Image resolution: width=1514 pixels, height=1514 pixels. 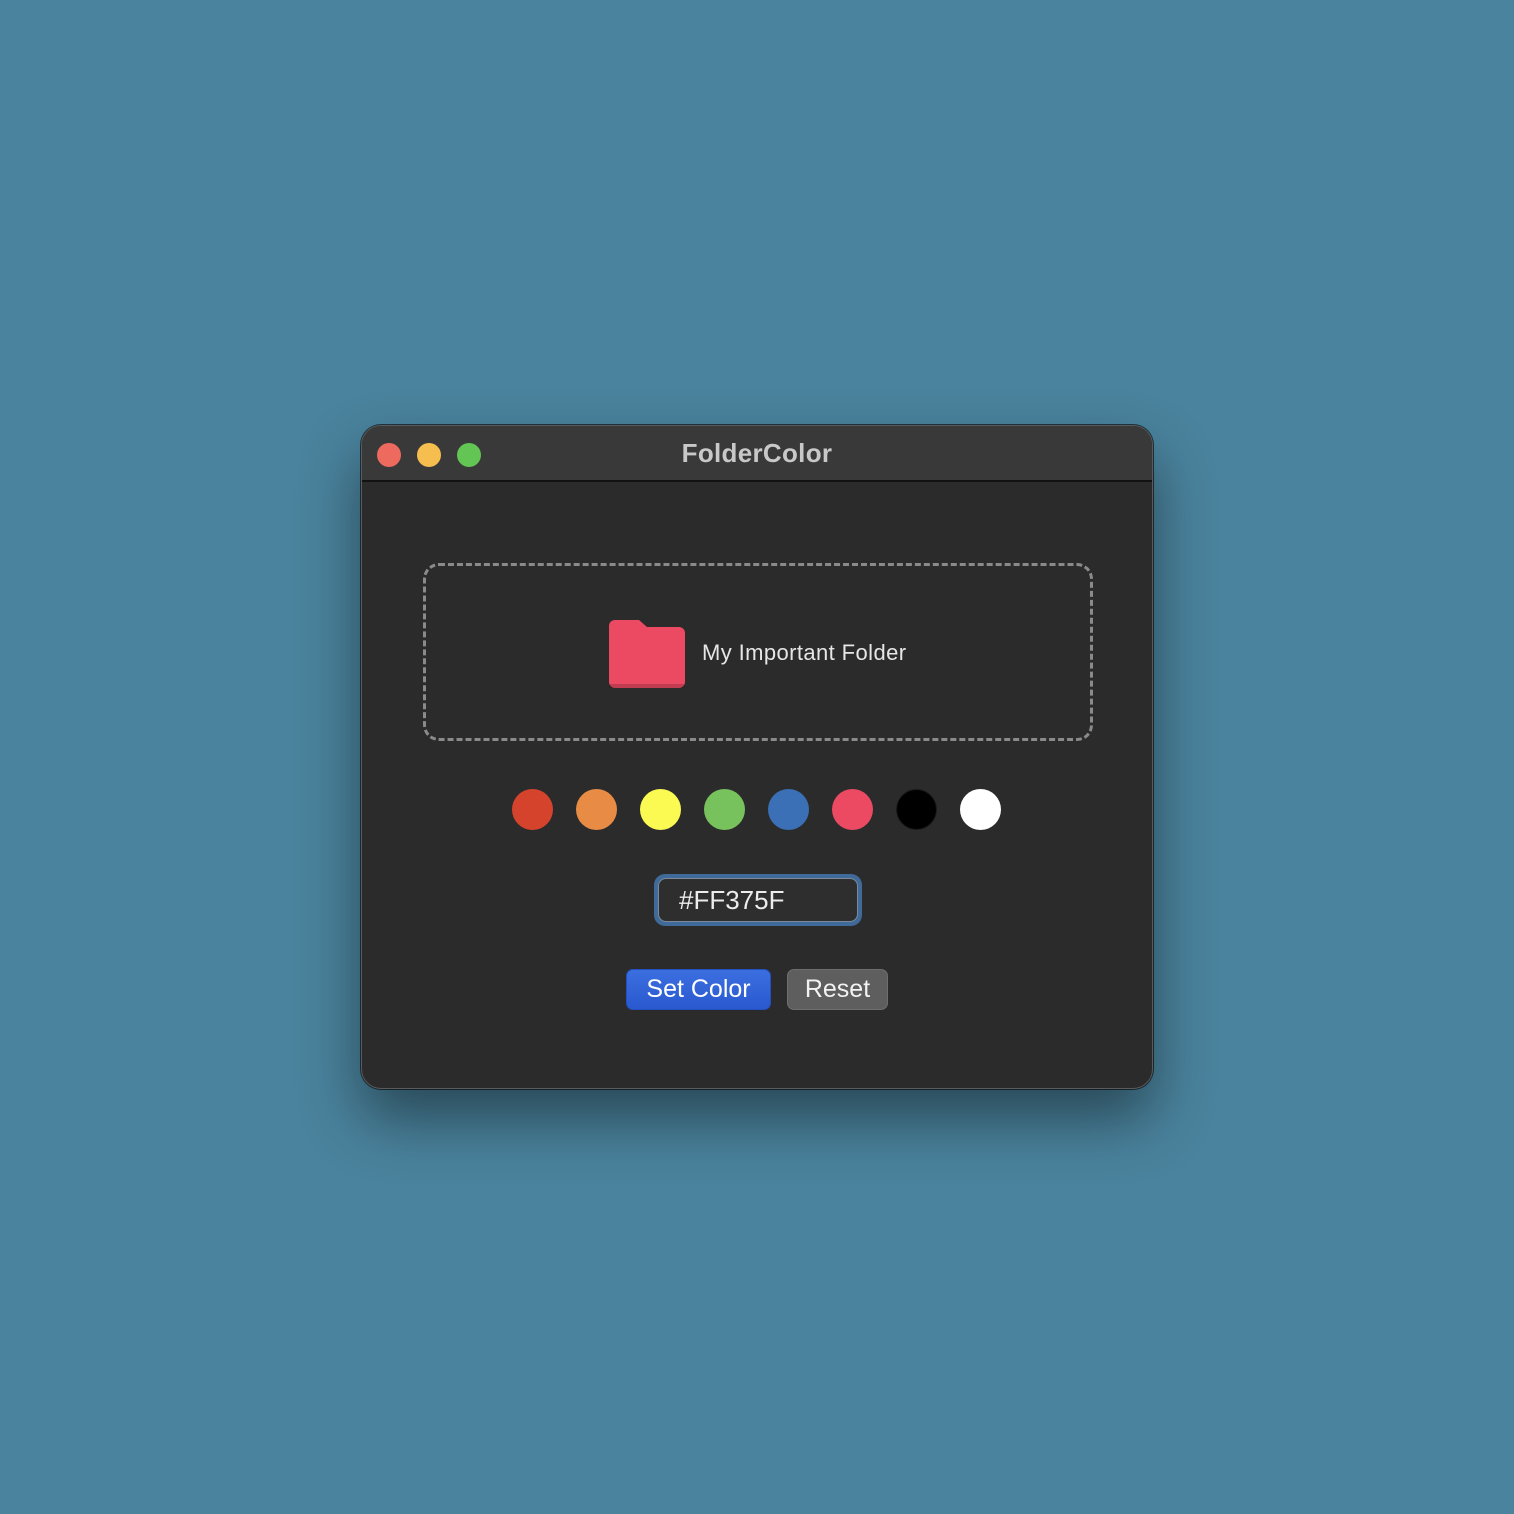 I want to click on swatch-pink, so click(x=852, y=809).